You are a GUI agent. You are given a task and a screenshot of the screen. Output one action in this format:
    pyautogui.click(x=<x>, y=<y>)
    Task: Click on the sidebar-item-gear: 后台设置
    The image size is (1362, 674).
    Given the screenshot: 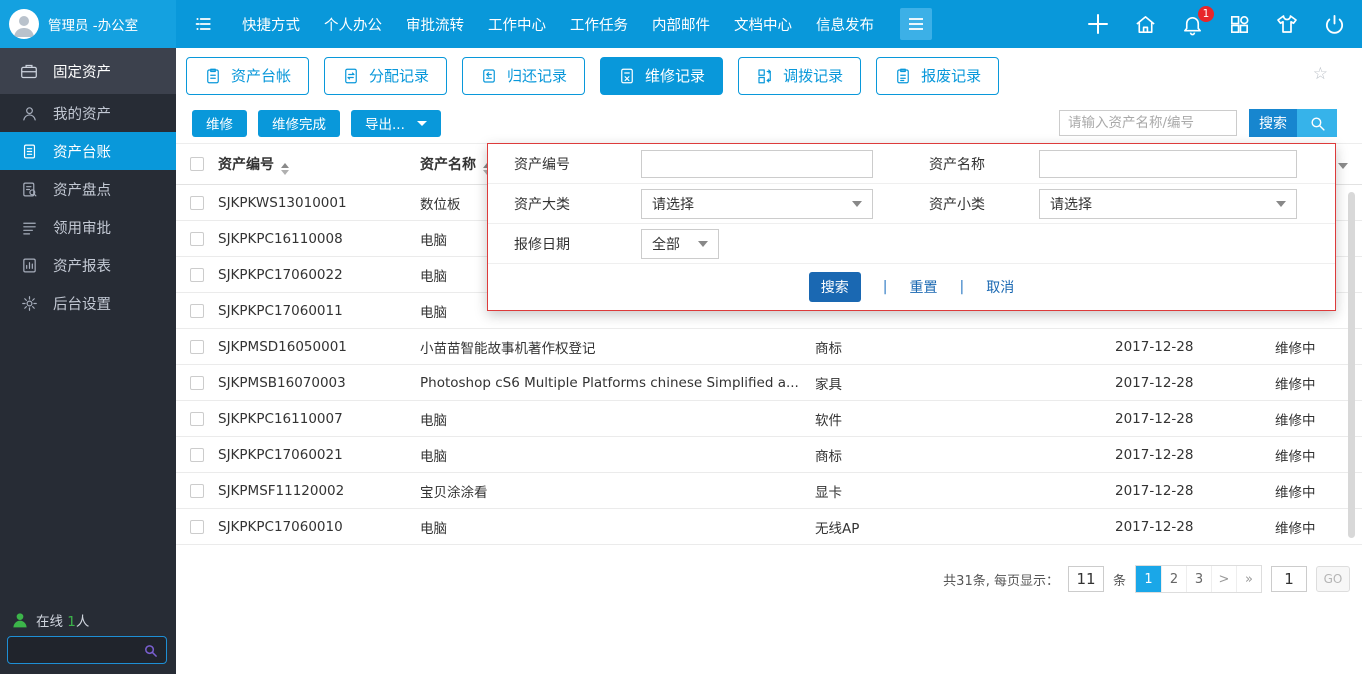 What is the action you would take?
    pyautogui.click(x=88, y=303)
    